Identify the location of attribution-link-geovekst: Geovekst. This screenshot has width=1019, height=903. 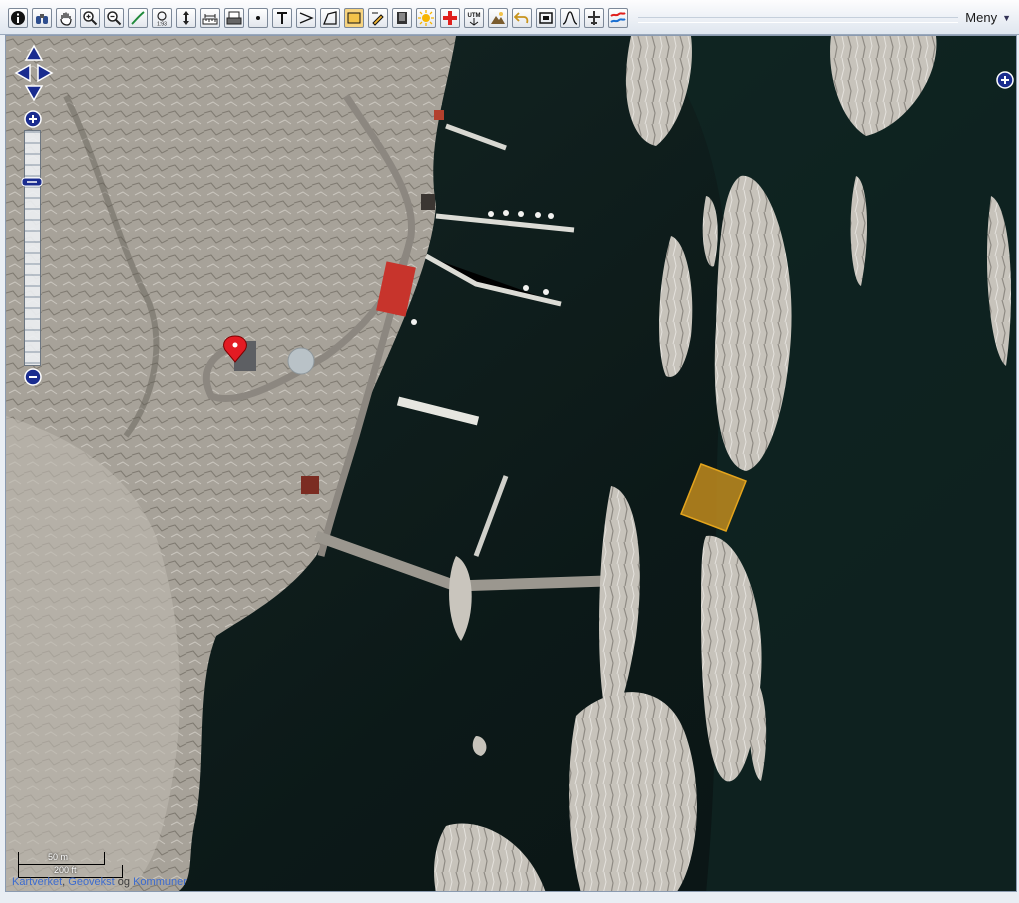
(91, 882).